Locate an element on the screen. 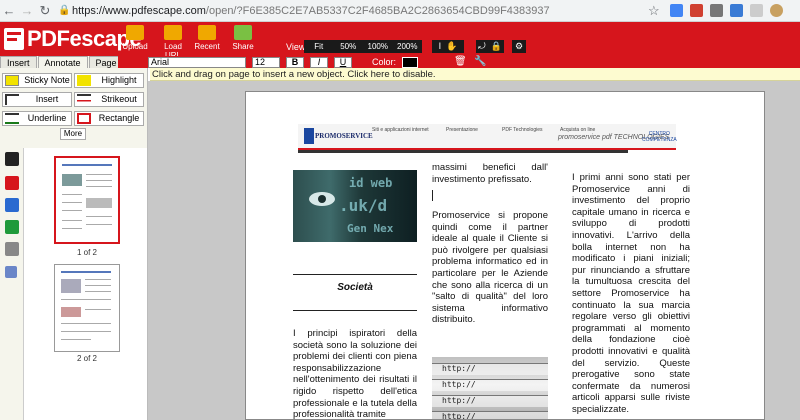  tab-insert: Insert is located at coordinates (18, 62).